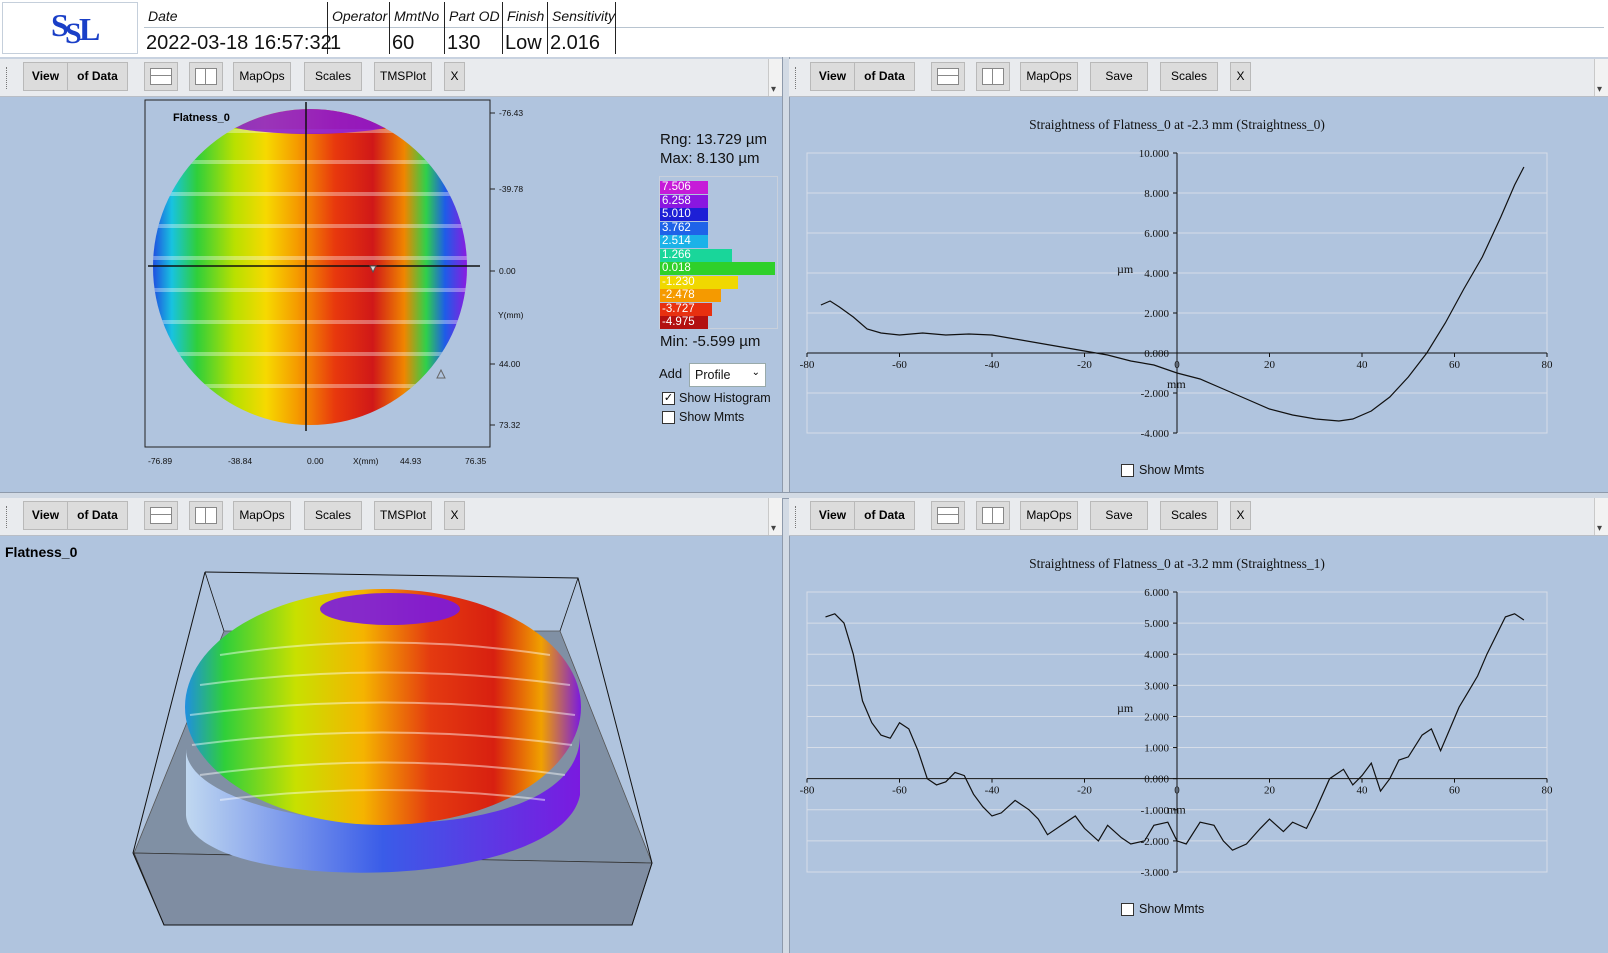  I want to click on x-tick-label: 80, so click(1548, 365).